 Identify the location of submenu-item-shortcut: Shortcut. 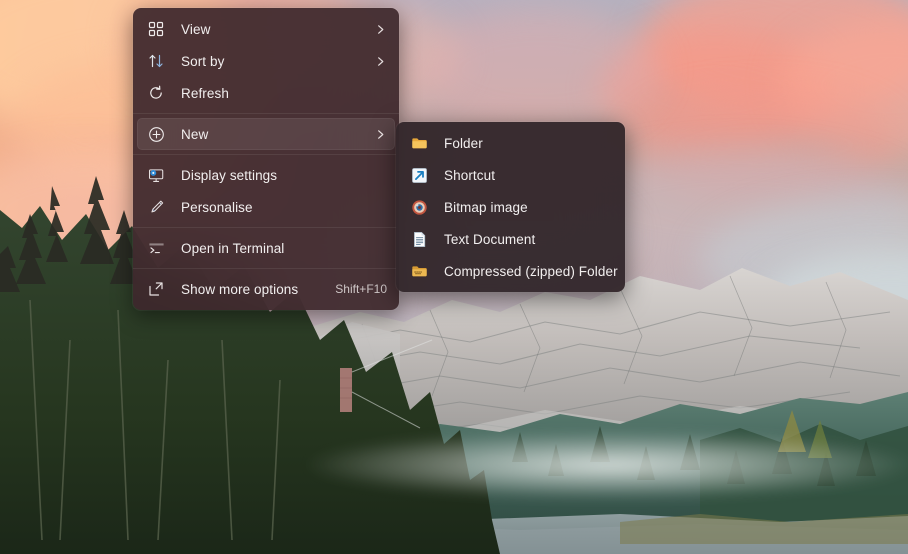
(510, 175).